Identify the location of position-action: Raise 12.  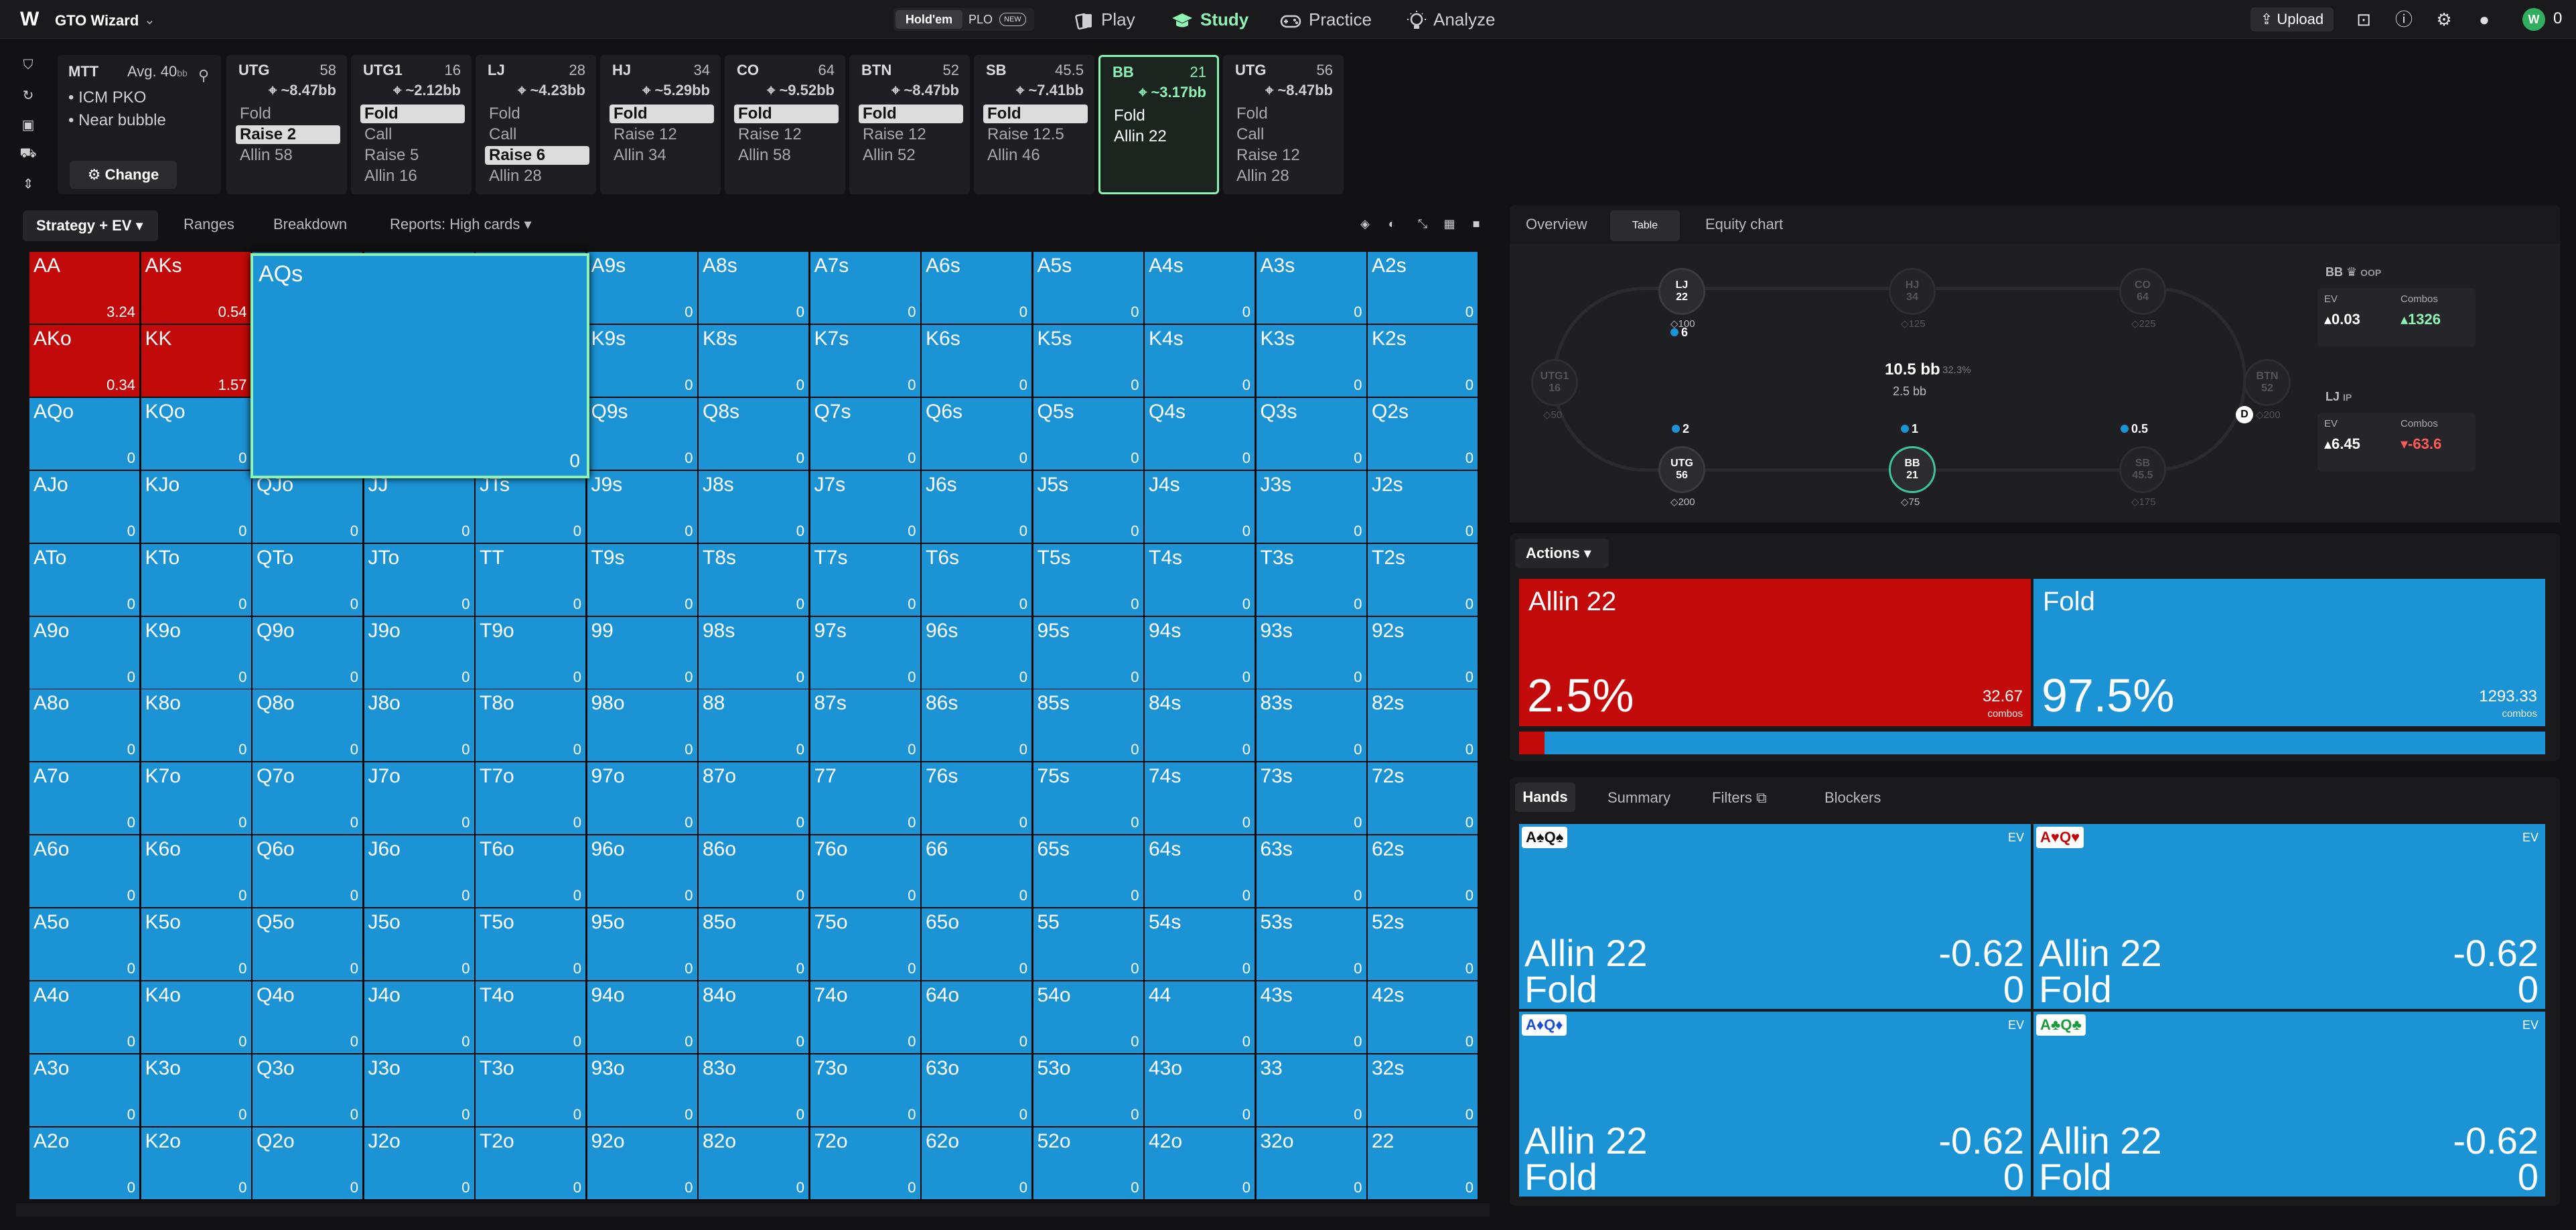
(662, 134).